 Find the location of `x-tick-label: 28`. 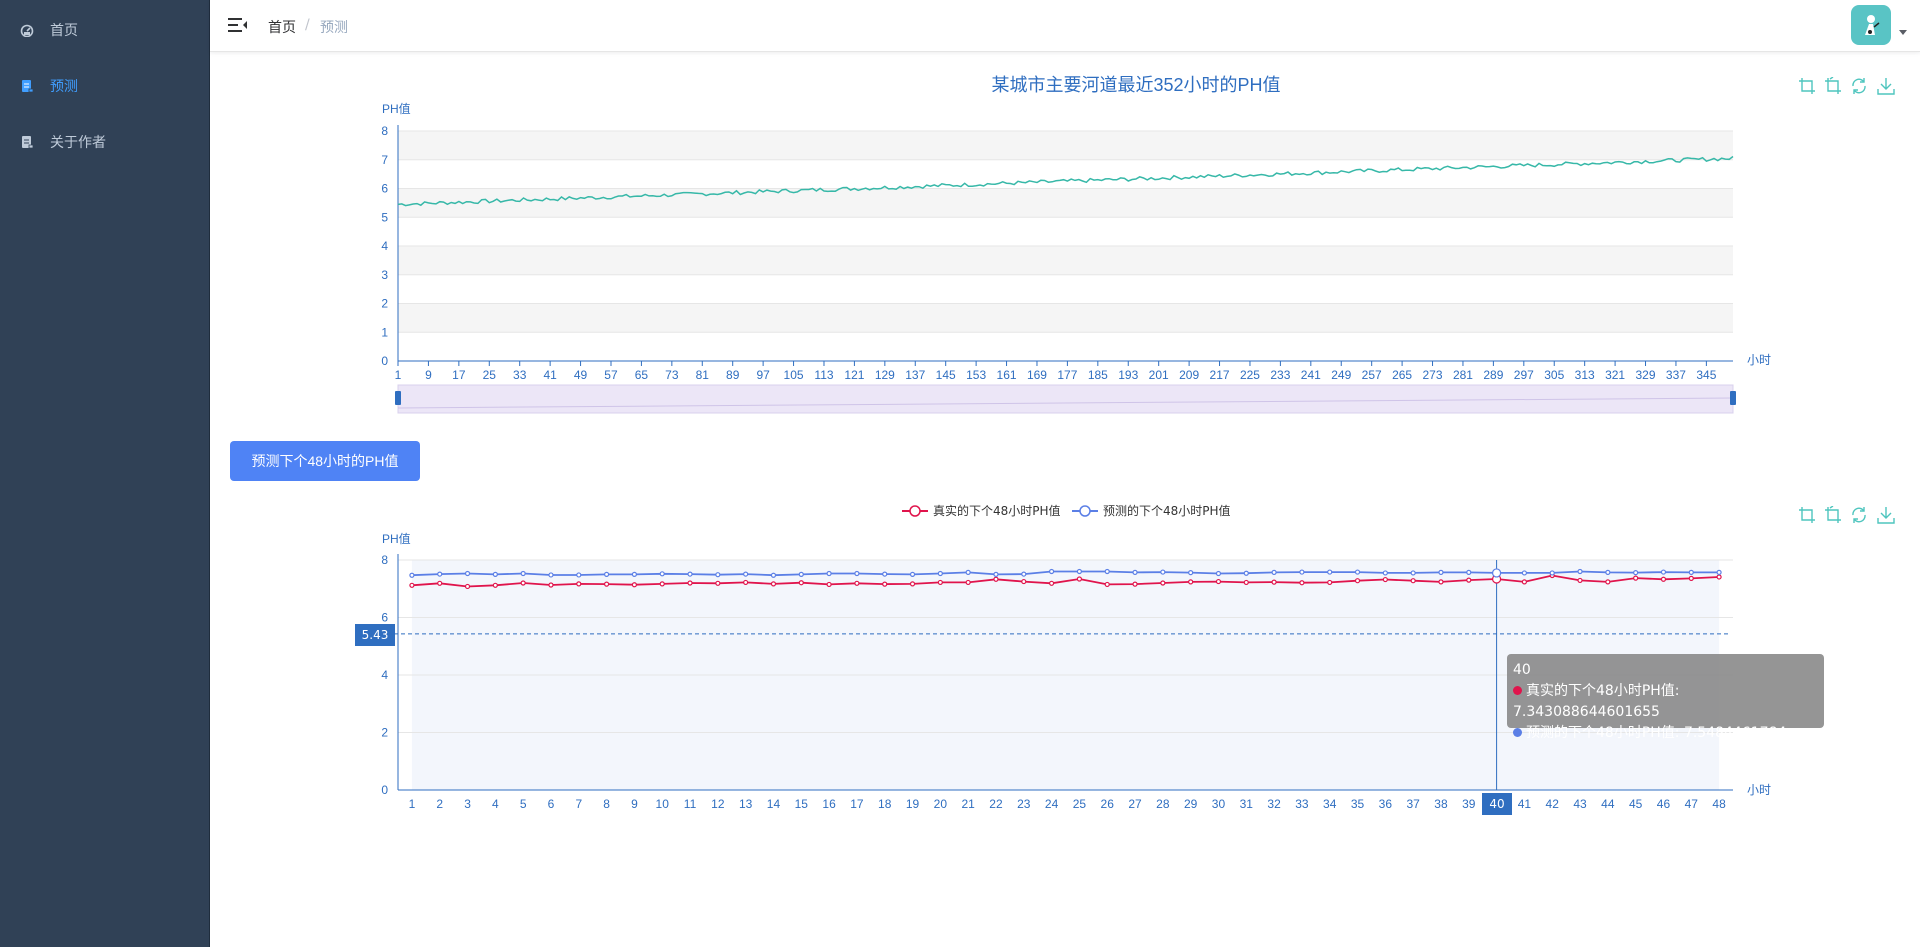

x-tick-label: 28 is located at coordinates (1163, 804).